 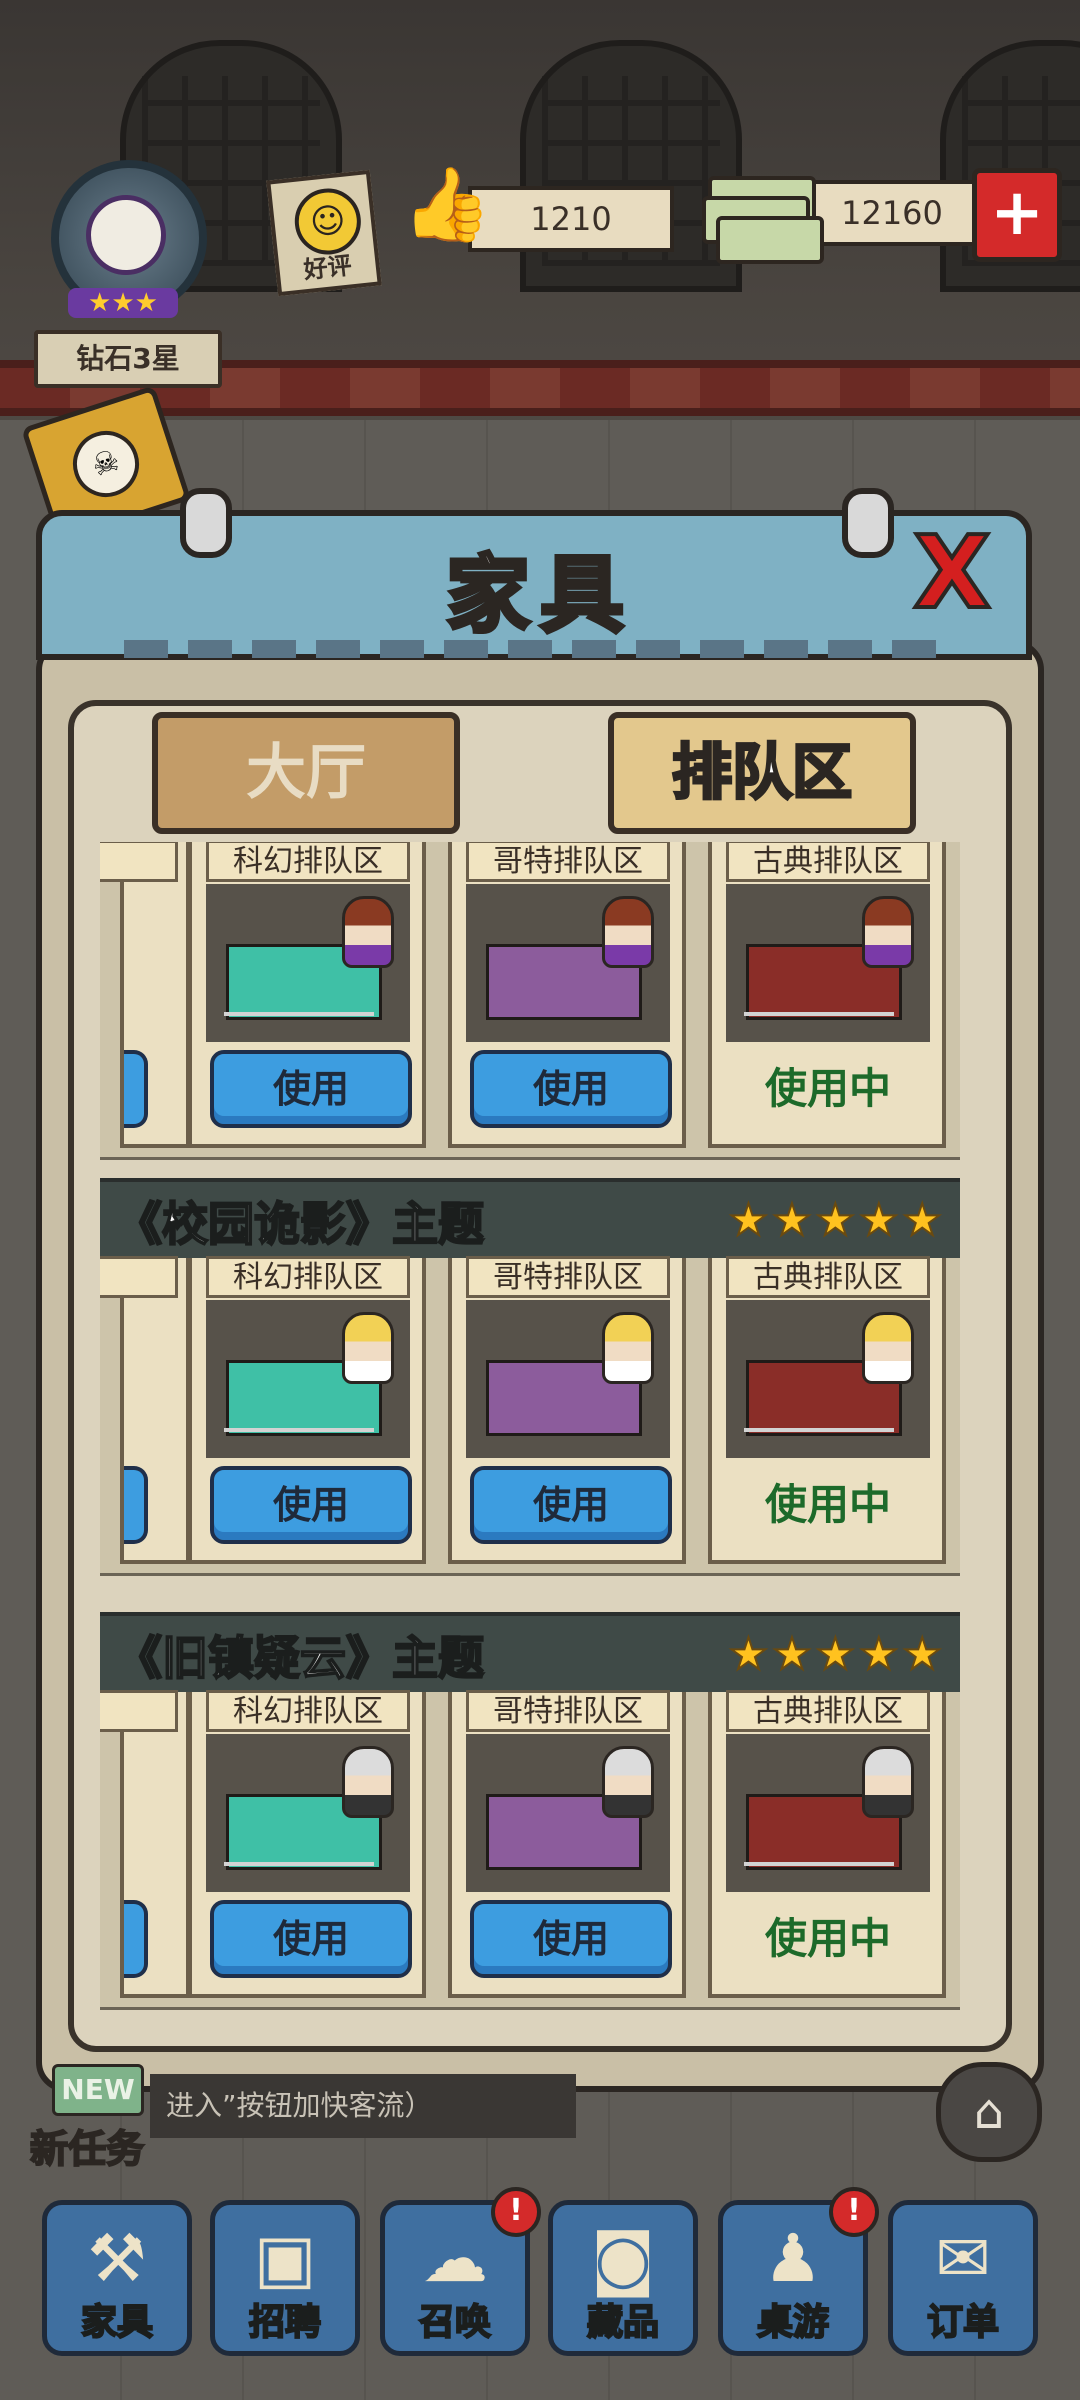 I want to click on skull-icon, so click(x=126, y=235).